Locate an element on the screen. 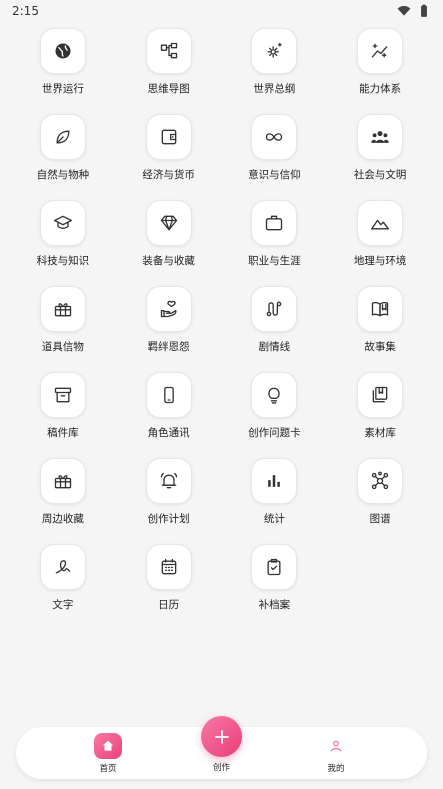  lightbulb-icon is located at coordinates (274, 395).